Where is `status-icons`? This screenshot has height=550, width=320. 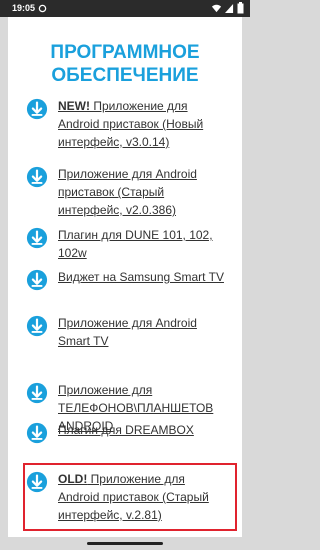 status-icons is located at coordinates (227, 8).